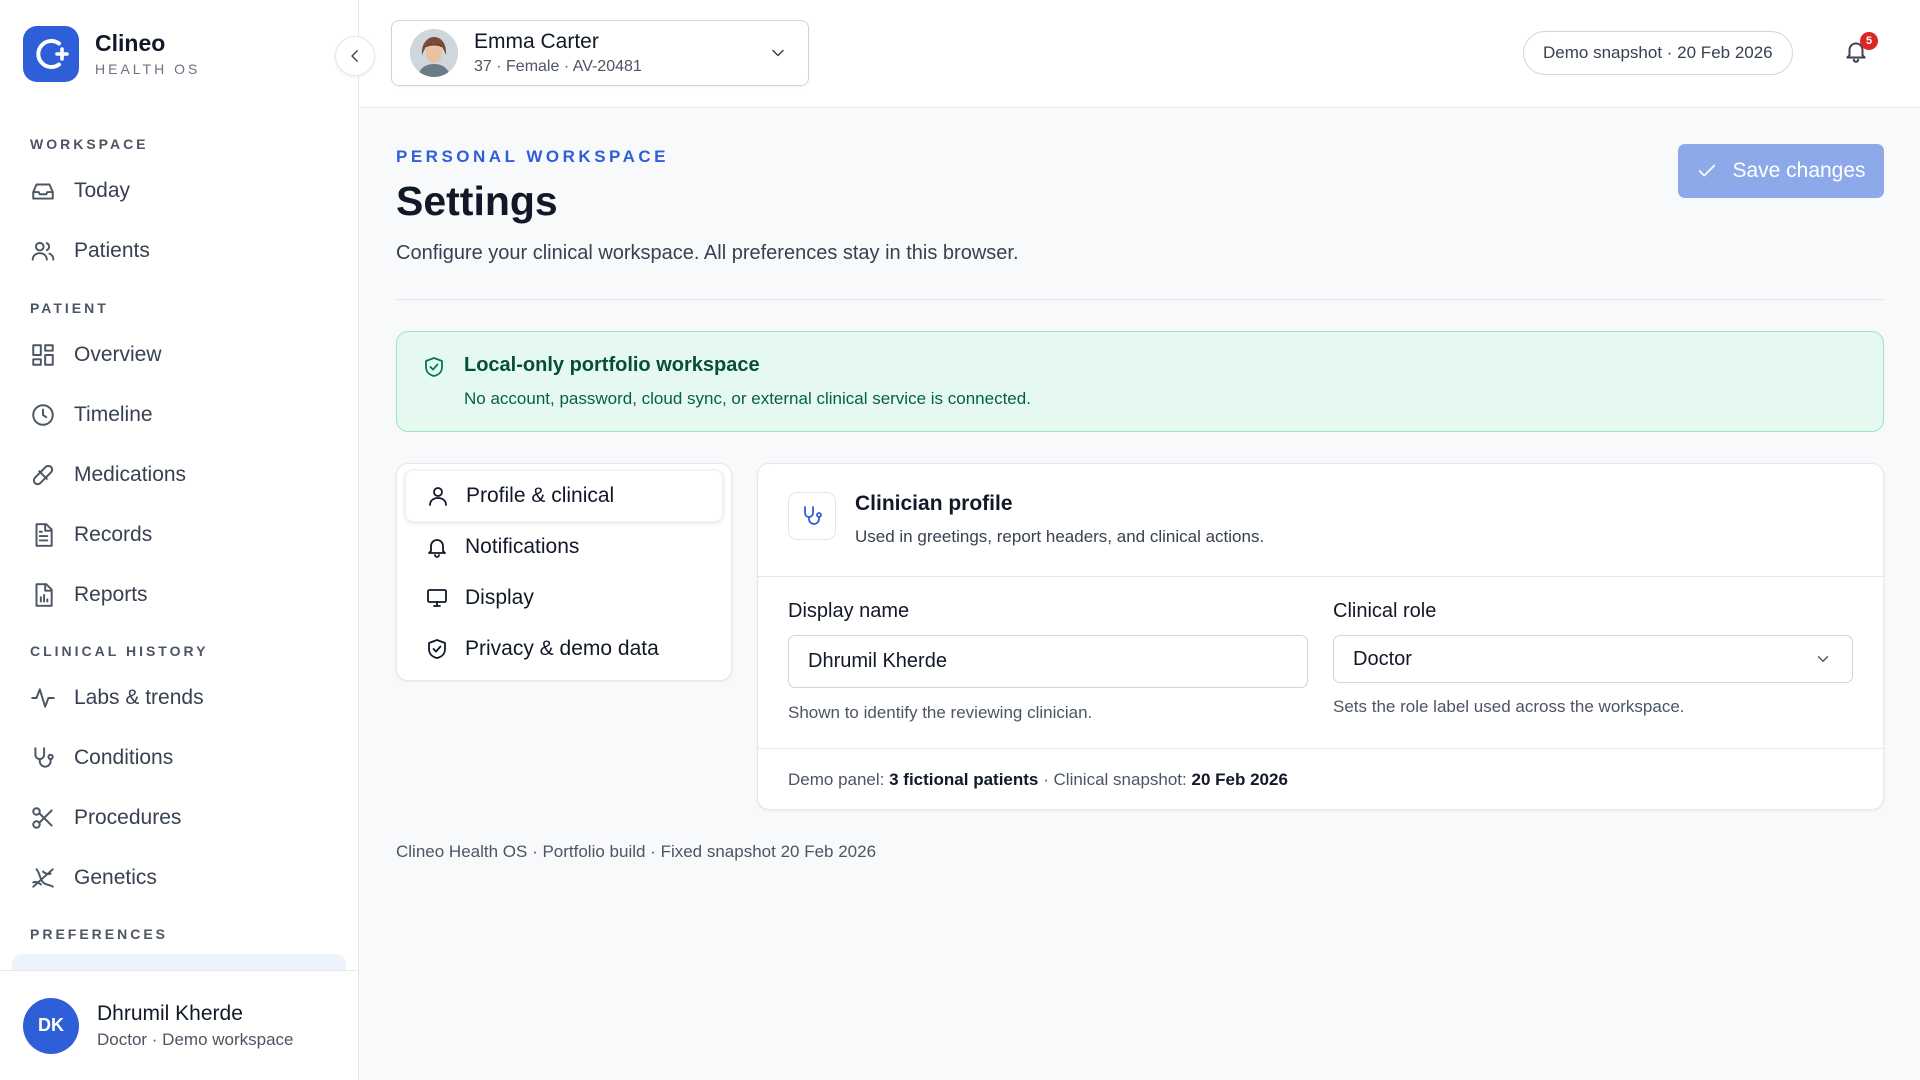 The image size is (1920, 1080). Describe the element at coordinates (836, 779) in the screenshot. I see `demo-panel-label: Demo panel:` at that location.